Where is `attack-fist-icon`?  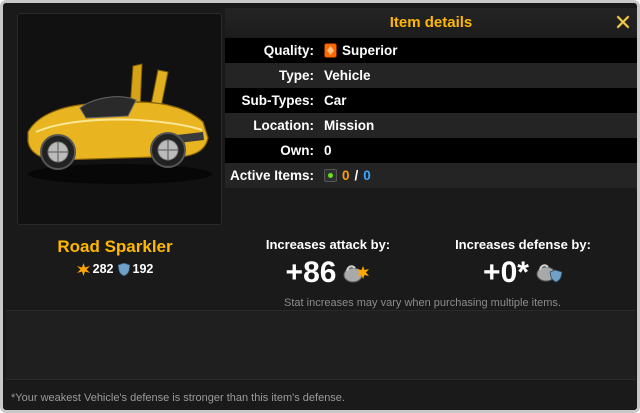 attack-fist-icon is located at coordinates (356, 274).